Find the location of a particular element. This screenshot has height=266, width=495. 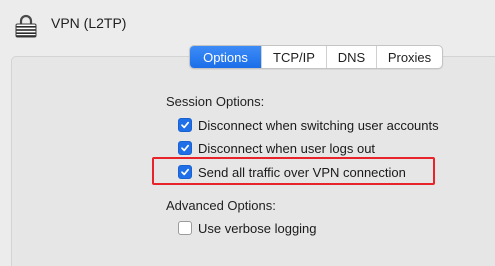

disconnect-logout-label: Disconnect when user logs out is located at coordinates (286, 148).